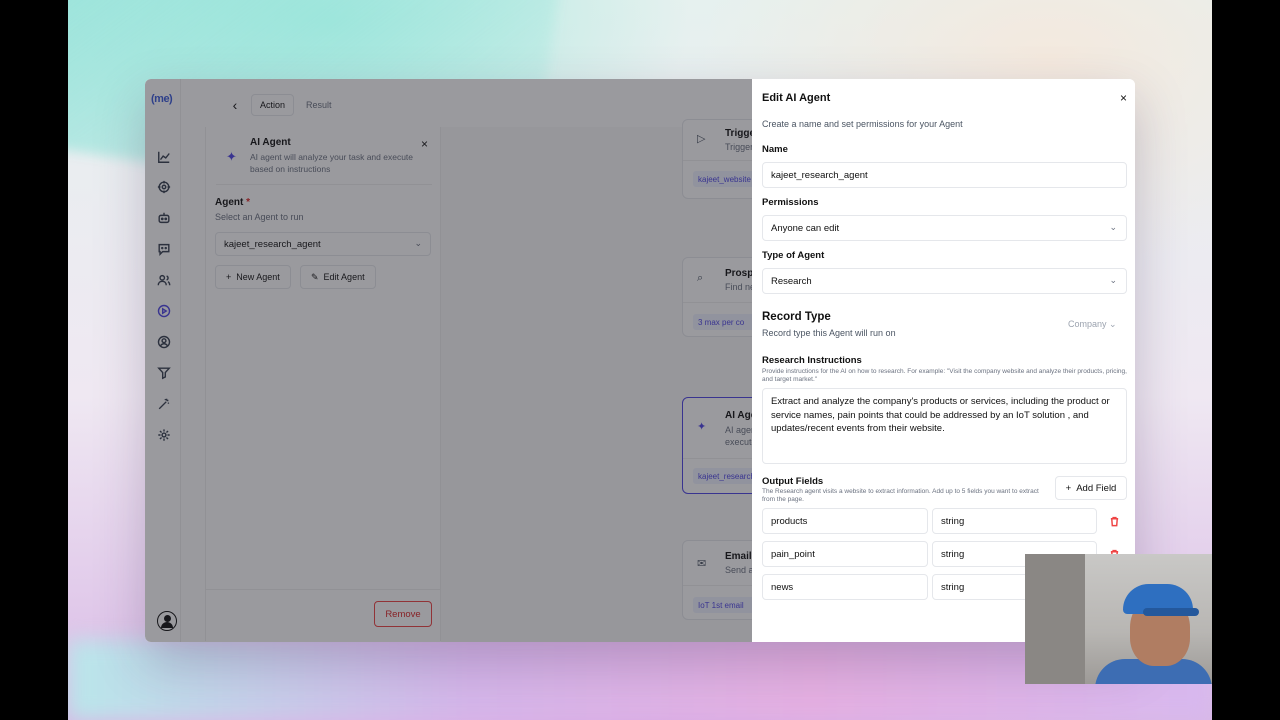  I want to click on field-name-input: pain_point, so click(845, 554).